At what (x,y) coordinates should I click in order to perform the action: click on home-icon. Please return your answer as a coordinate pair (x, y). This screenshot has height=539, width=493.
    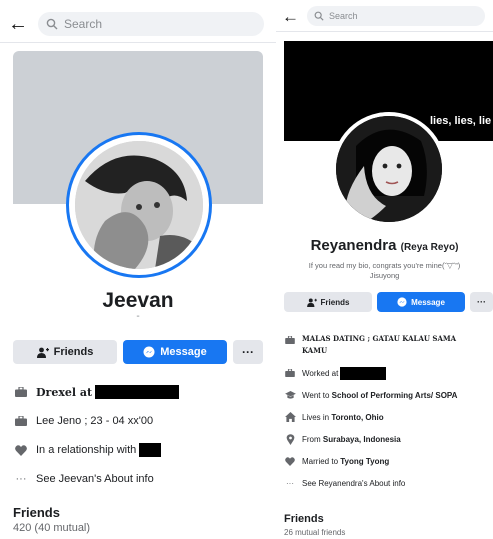
    Looking at the image, I should click on (290, 417).